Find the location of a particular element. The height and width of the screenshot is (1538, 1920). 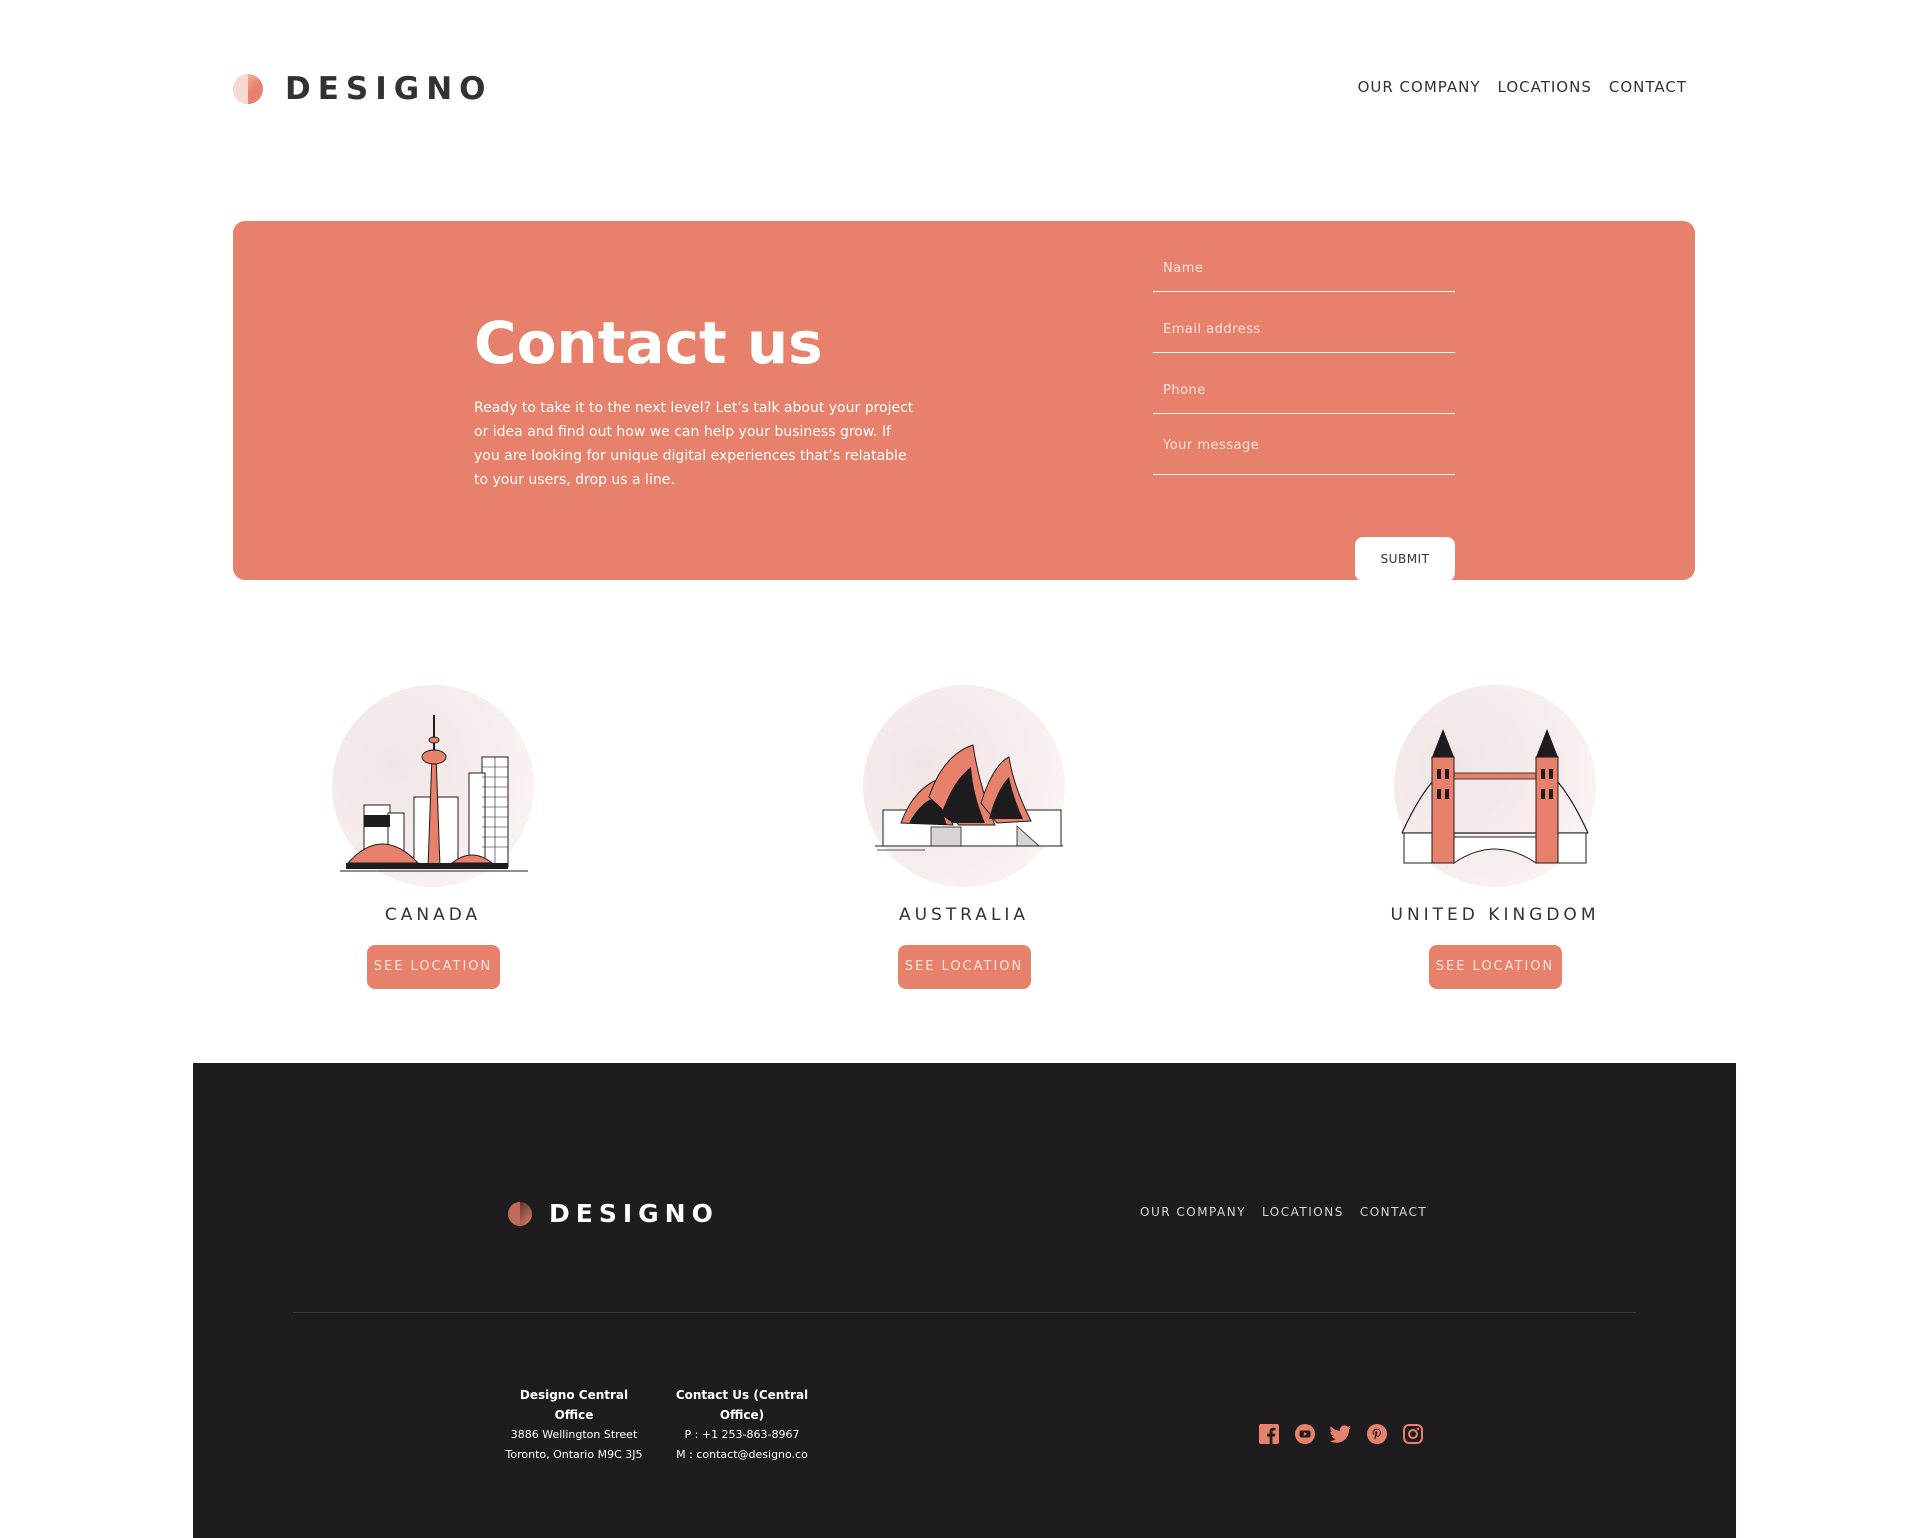

footer-divider is located at coordinates (964, 1312).